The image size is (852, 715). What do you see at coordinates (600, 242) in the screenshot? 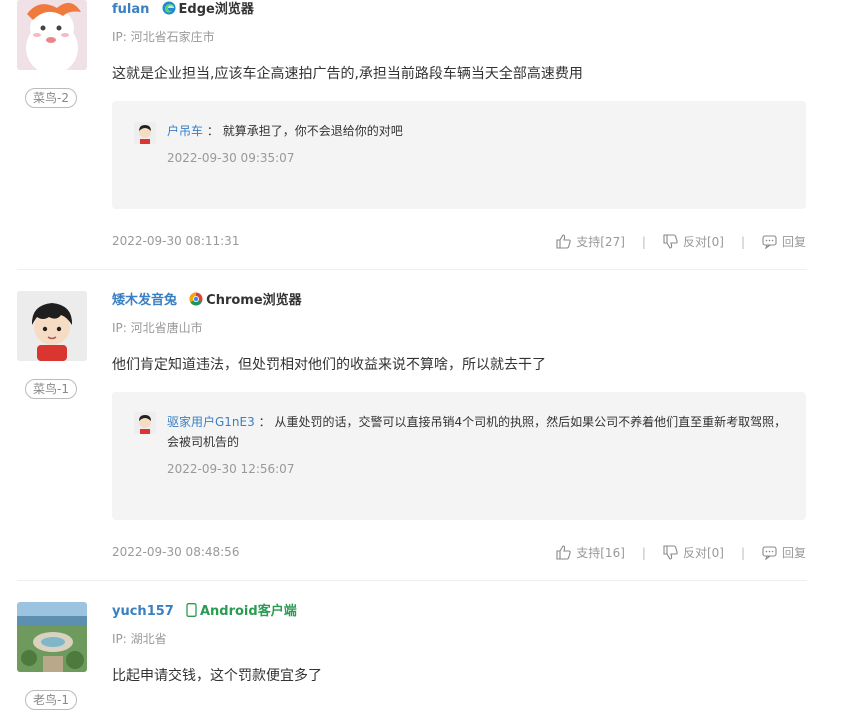
I see `support-count: 支持[27]` at bounding box center [600, 242].